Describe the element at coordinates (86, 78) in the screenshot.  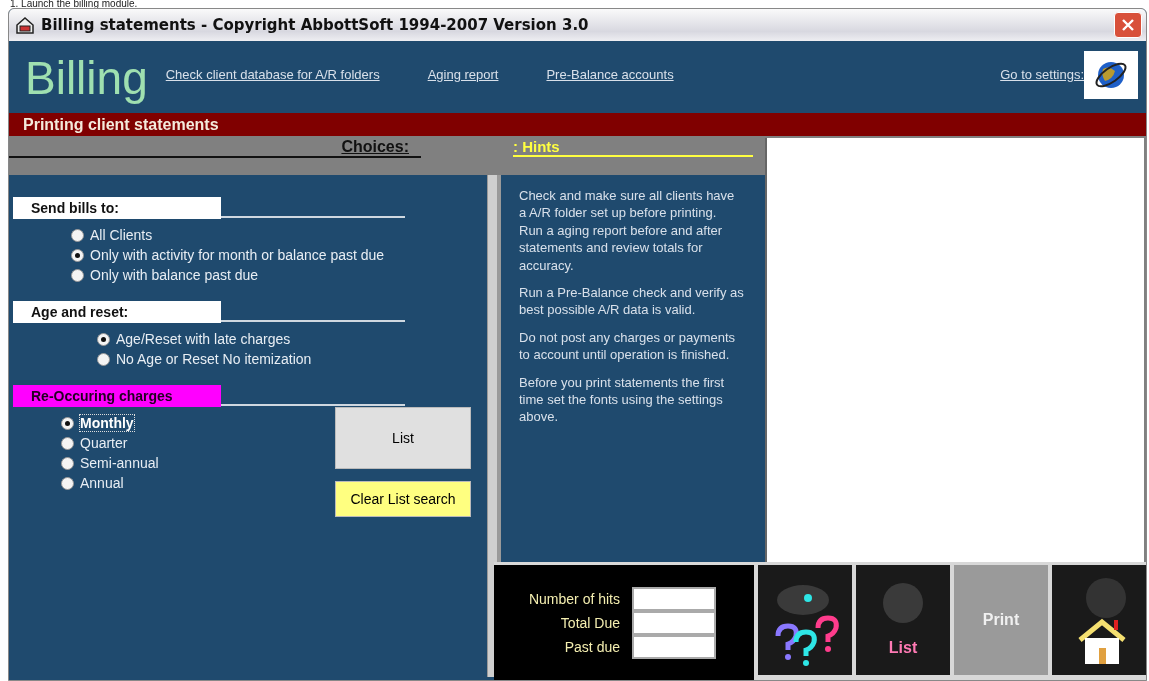
I see `billing-logo: Billing` at that location.